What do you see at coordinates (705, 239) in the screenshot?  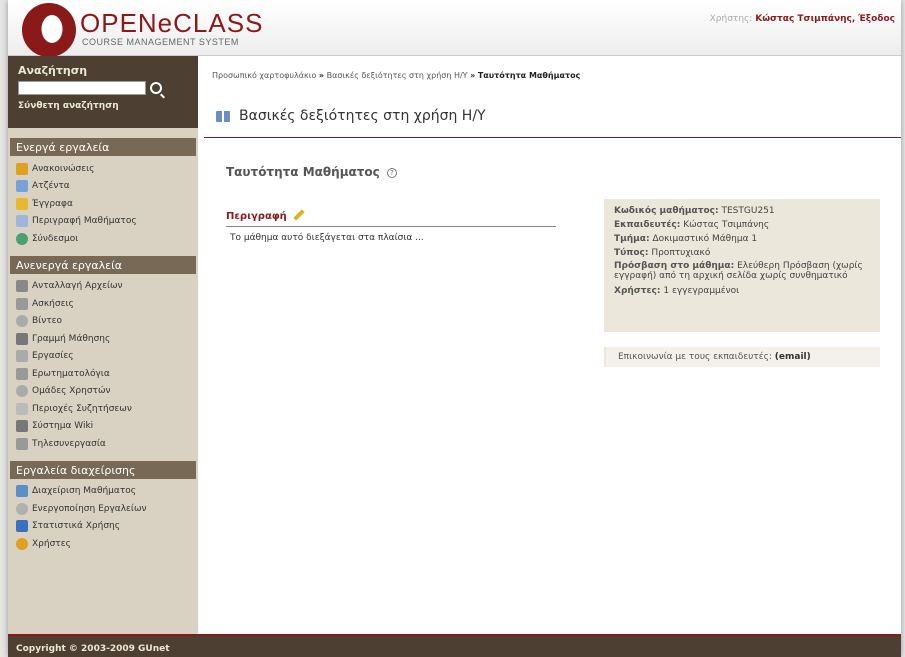 I see `info-value: Δοκιμαστικό Μάθημα 1` at bounding box center [705, 239].